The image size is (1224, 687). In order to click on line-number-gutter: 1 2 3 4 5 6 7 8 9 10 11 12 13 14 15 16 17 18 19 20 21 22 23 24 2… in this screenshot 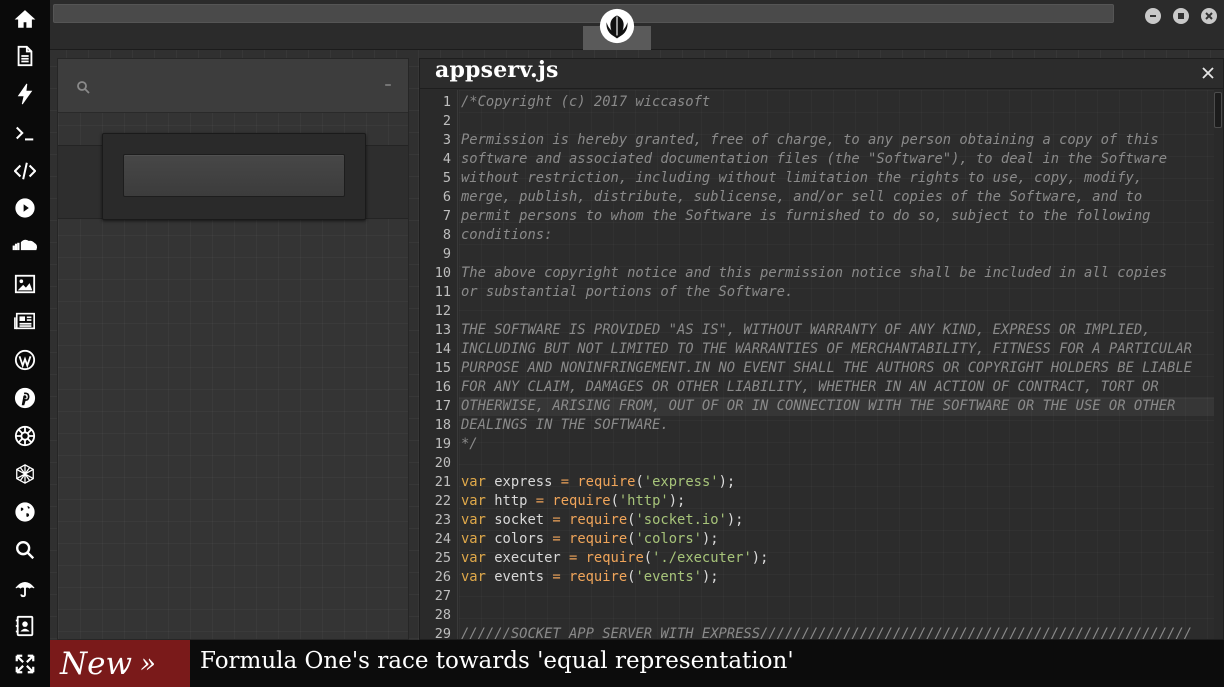, I will do `click(439, 365)`.